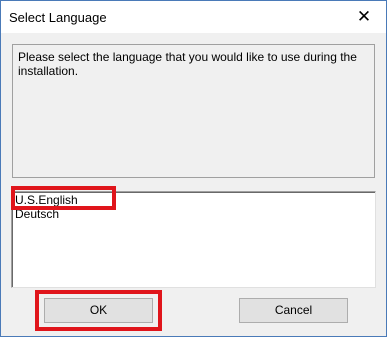 This screenshot has height=338, width=388. What do you see at coordinates (293, 310) in the screenshot?
I see `cancel-button: Cancel` at bounding box center [293, 310].